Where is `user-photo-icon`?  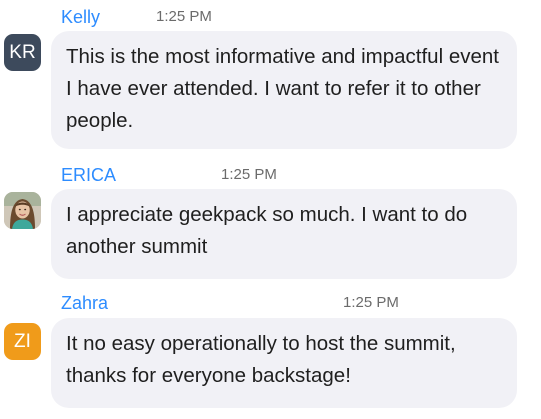 user-photo-icon is located at coordinates (22, 210).